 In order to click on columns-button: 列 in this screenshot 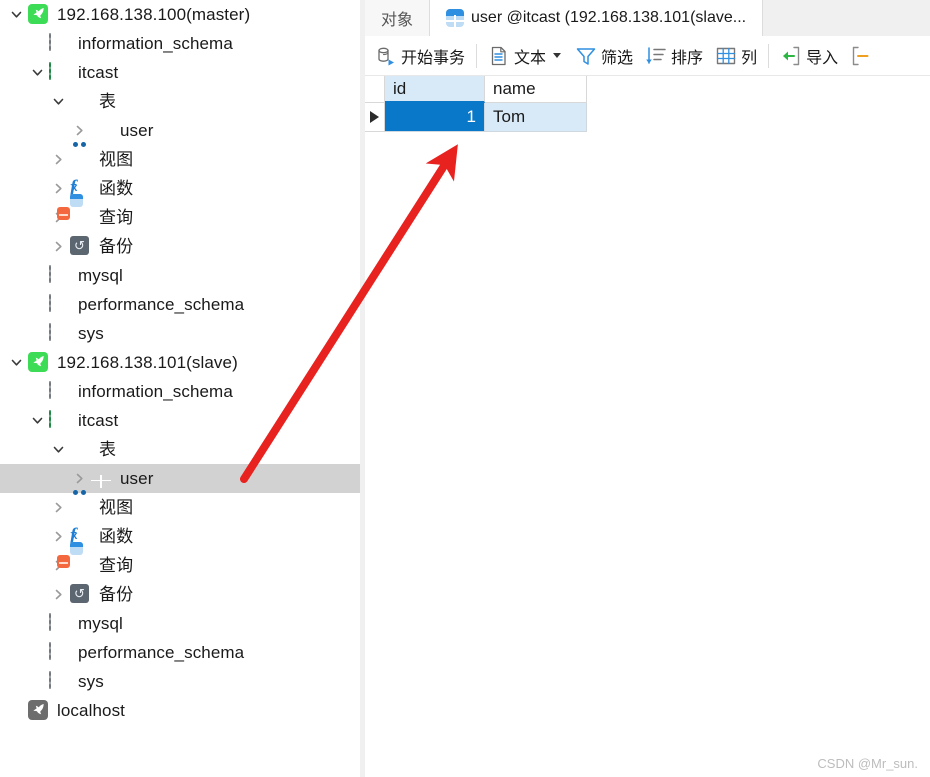, I will do `click(736, 56)`.